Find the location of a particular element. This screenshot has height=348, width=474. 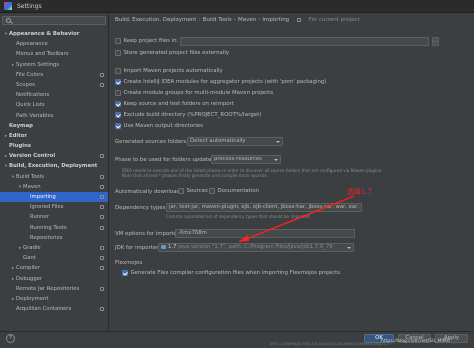

download-sources-checkbox is located at coordinates (181, 191).